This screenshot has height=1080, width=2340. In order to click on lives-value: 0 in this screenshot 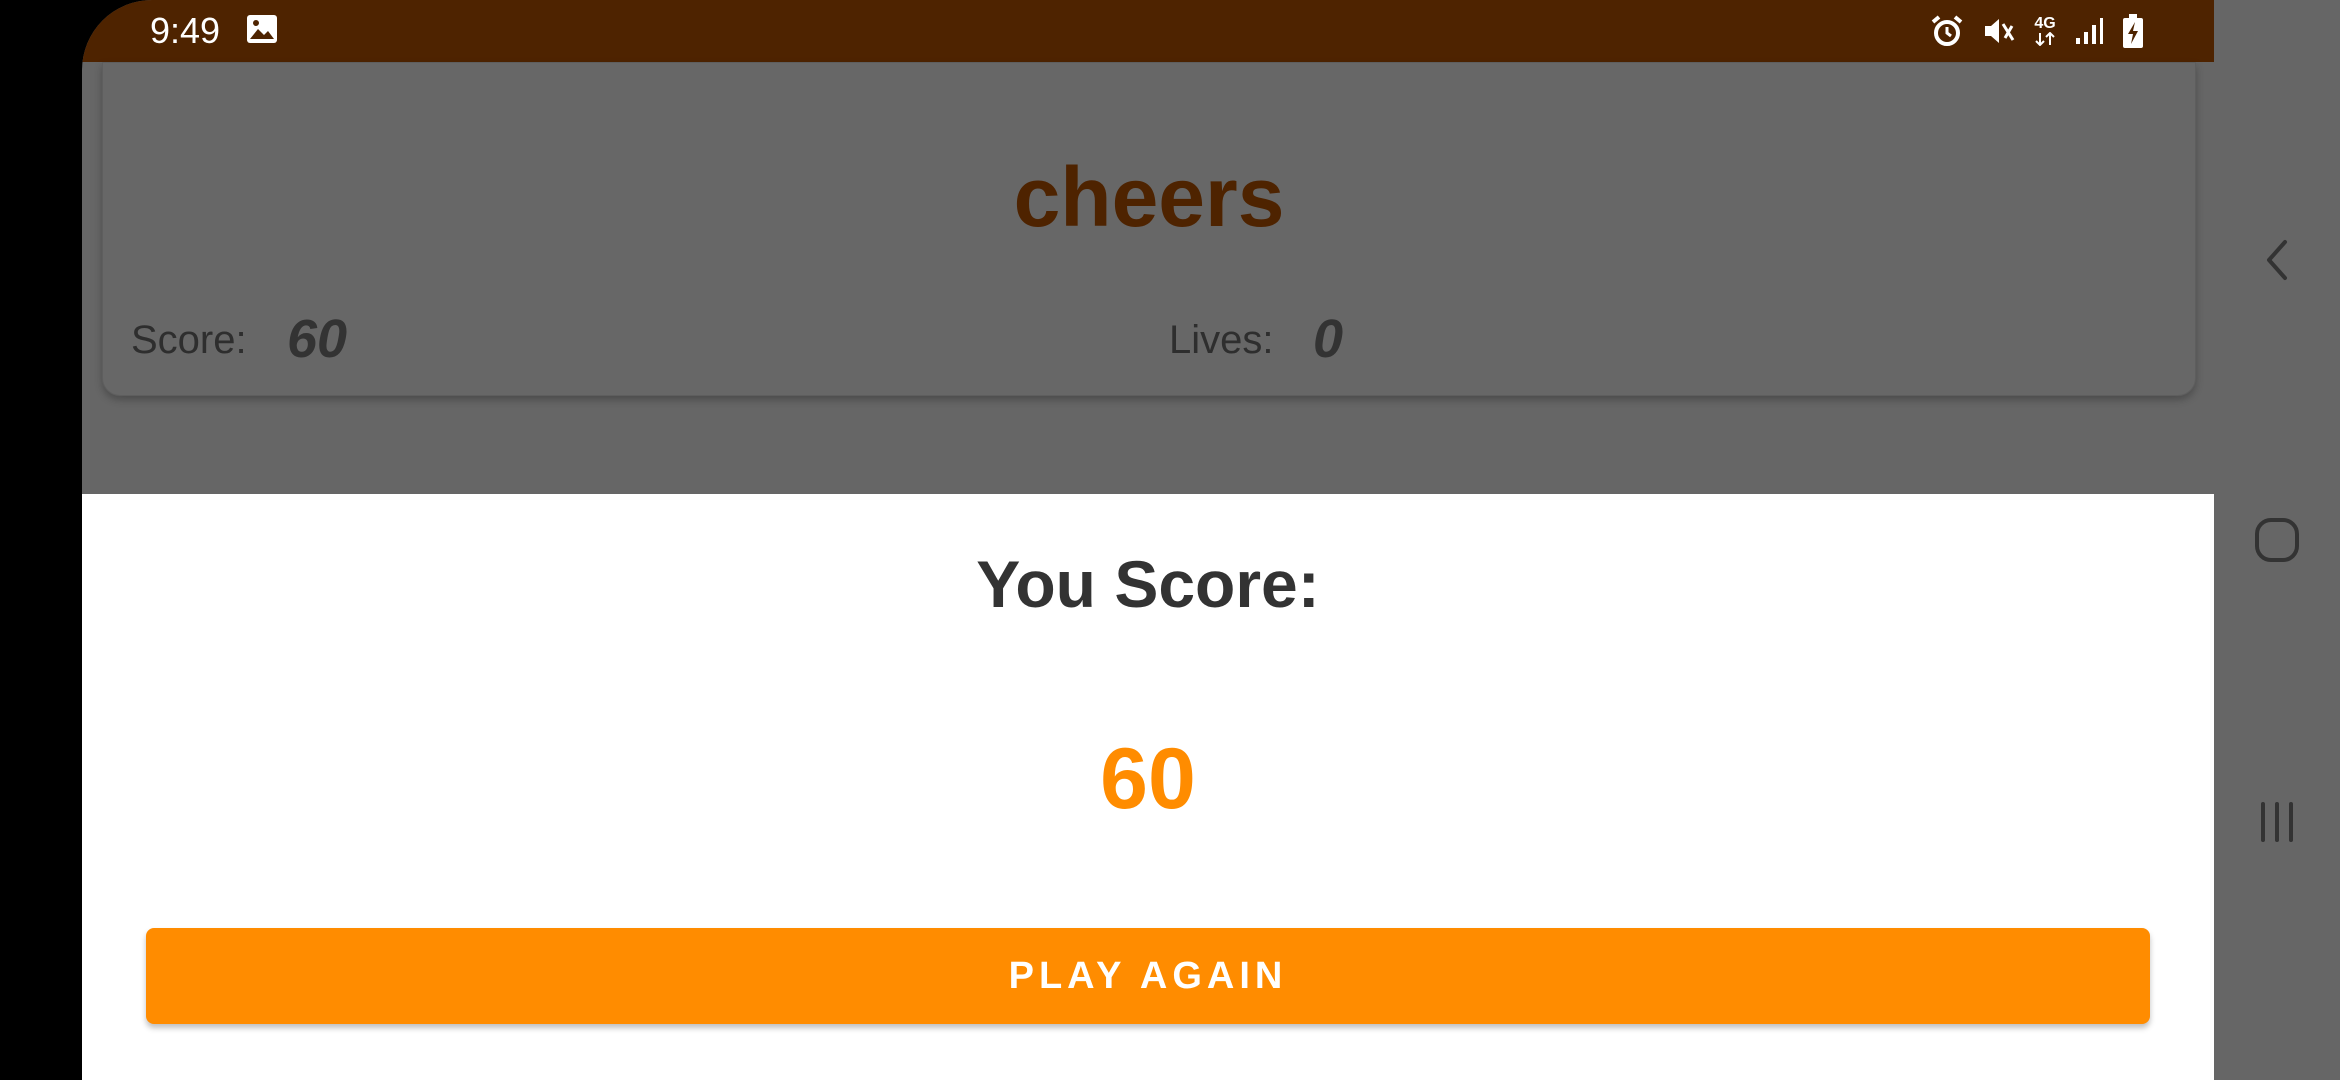, I will do `click(1328, 339)`.